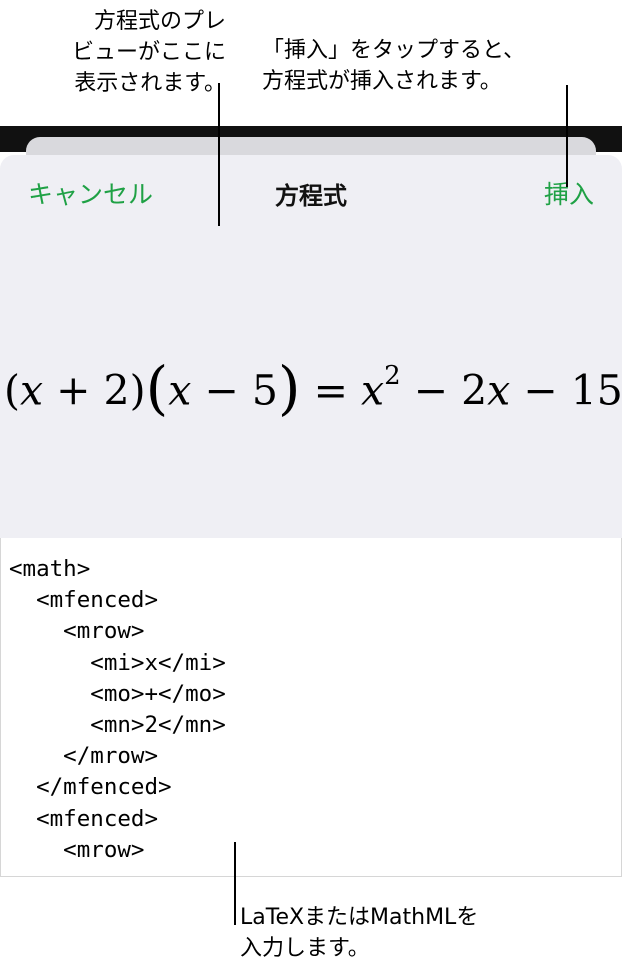 Image resolution: width=622 pixels, height=976 pixels. What do you see at coordinates (264, 390) in the screenshot?
I see `number-5: 5` at bounding box center [264, 390].